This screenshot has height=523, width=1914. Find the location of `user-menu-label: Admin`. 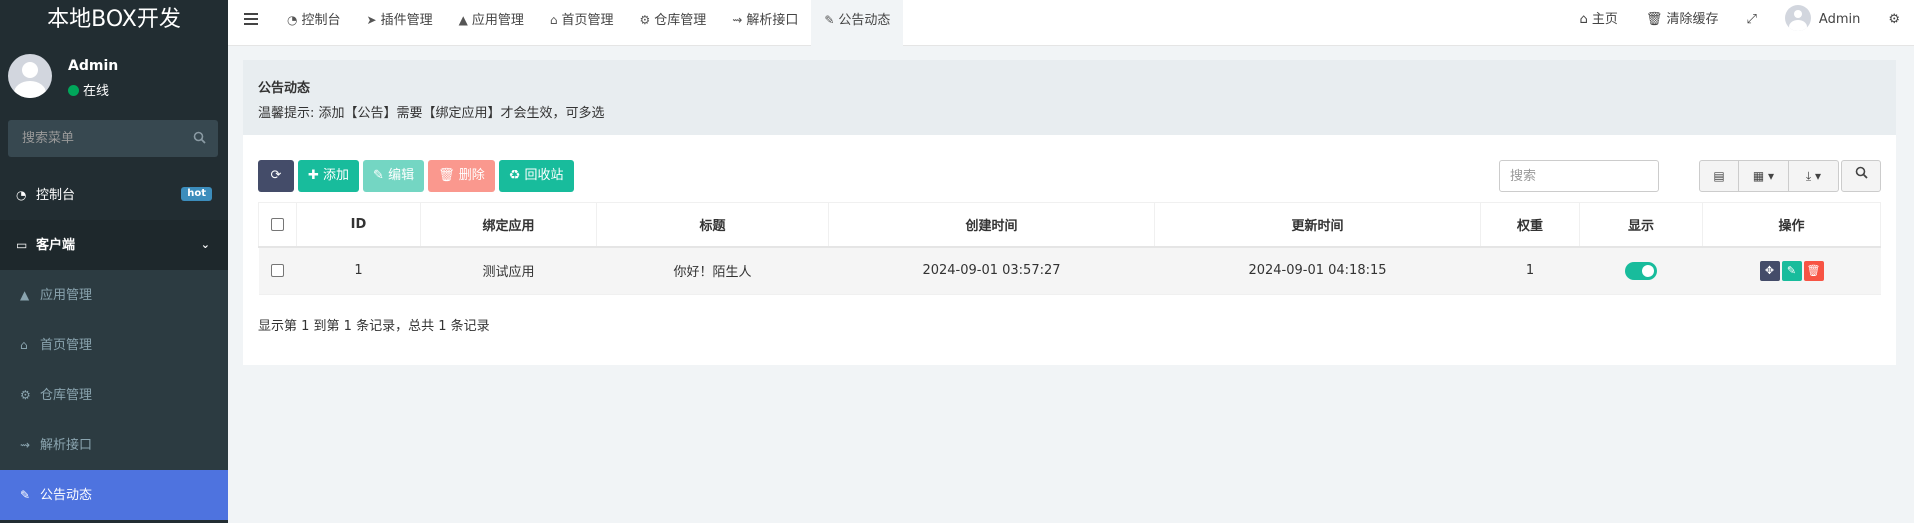

user-menu-label: Admin is located at coordinates (1839, 19).